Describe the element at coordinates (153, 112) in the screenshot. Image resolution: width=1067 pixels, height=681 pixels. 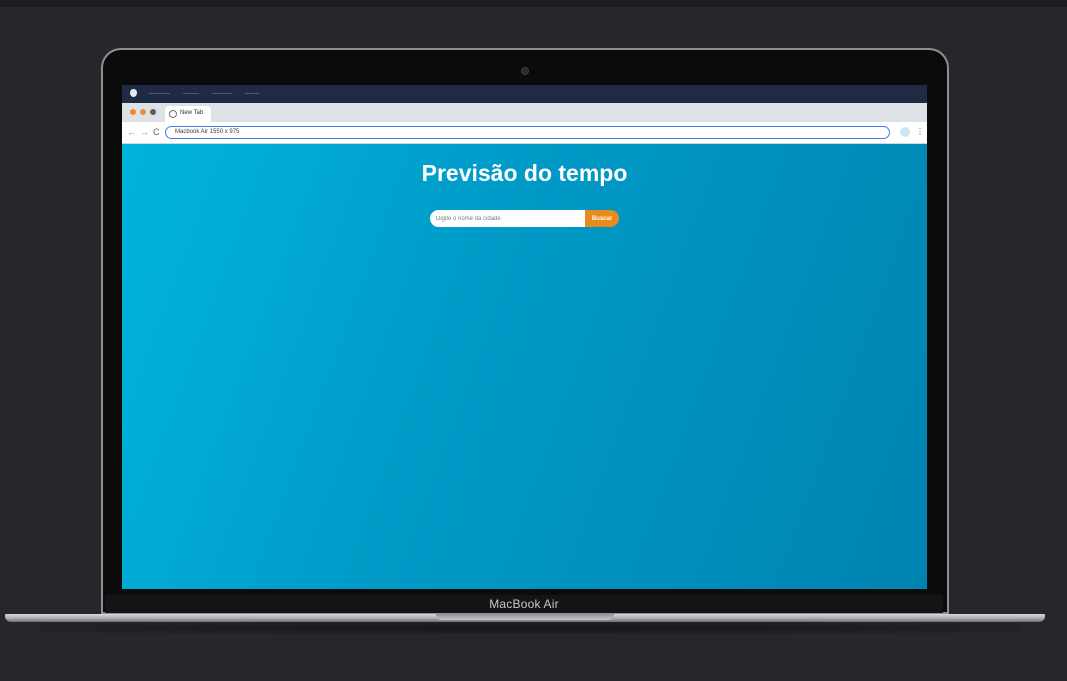
I see `window-zoom-button` at that location.